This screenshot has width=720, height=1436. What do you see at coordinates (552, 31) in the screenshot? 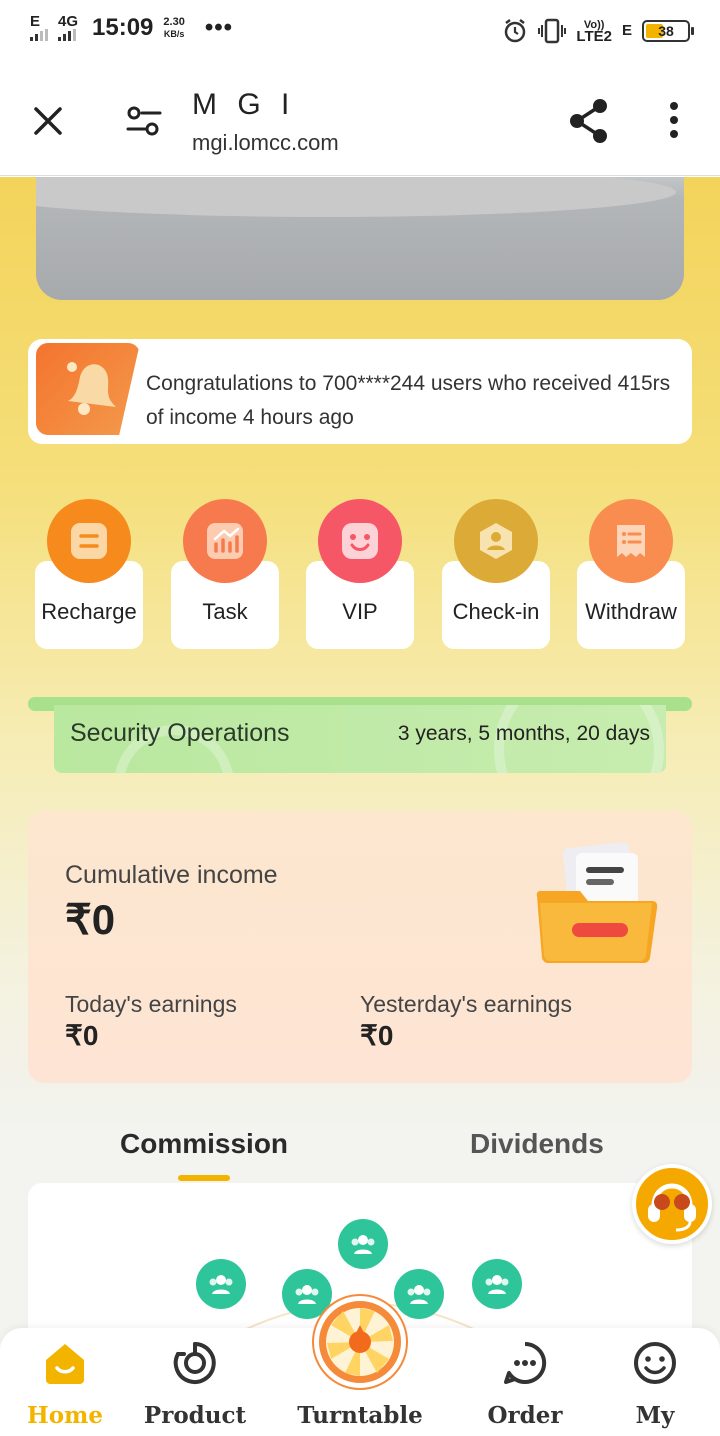
I see `vibrate-icon` at bounding box center [552, 31].